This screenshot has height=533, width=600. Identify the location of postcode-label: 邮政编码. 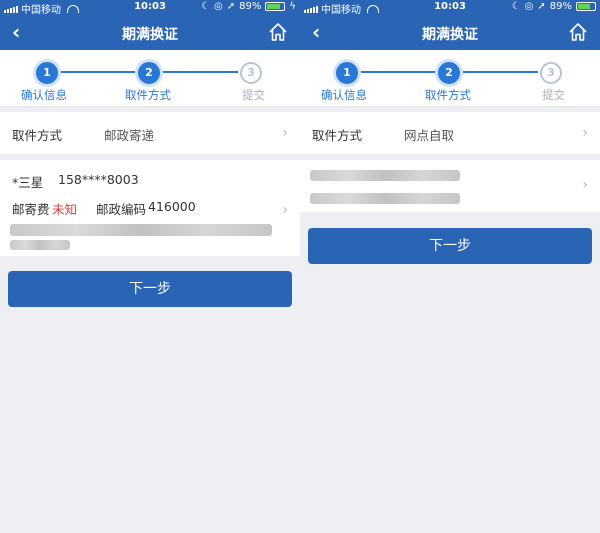
(121, 209).